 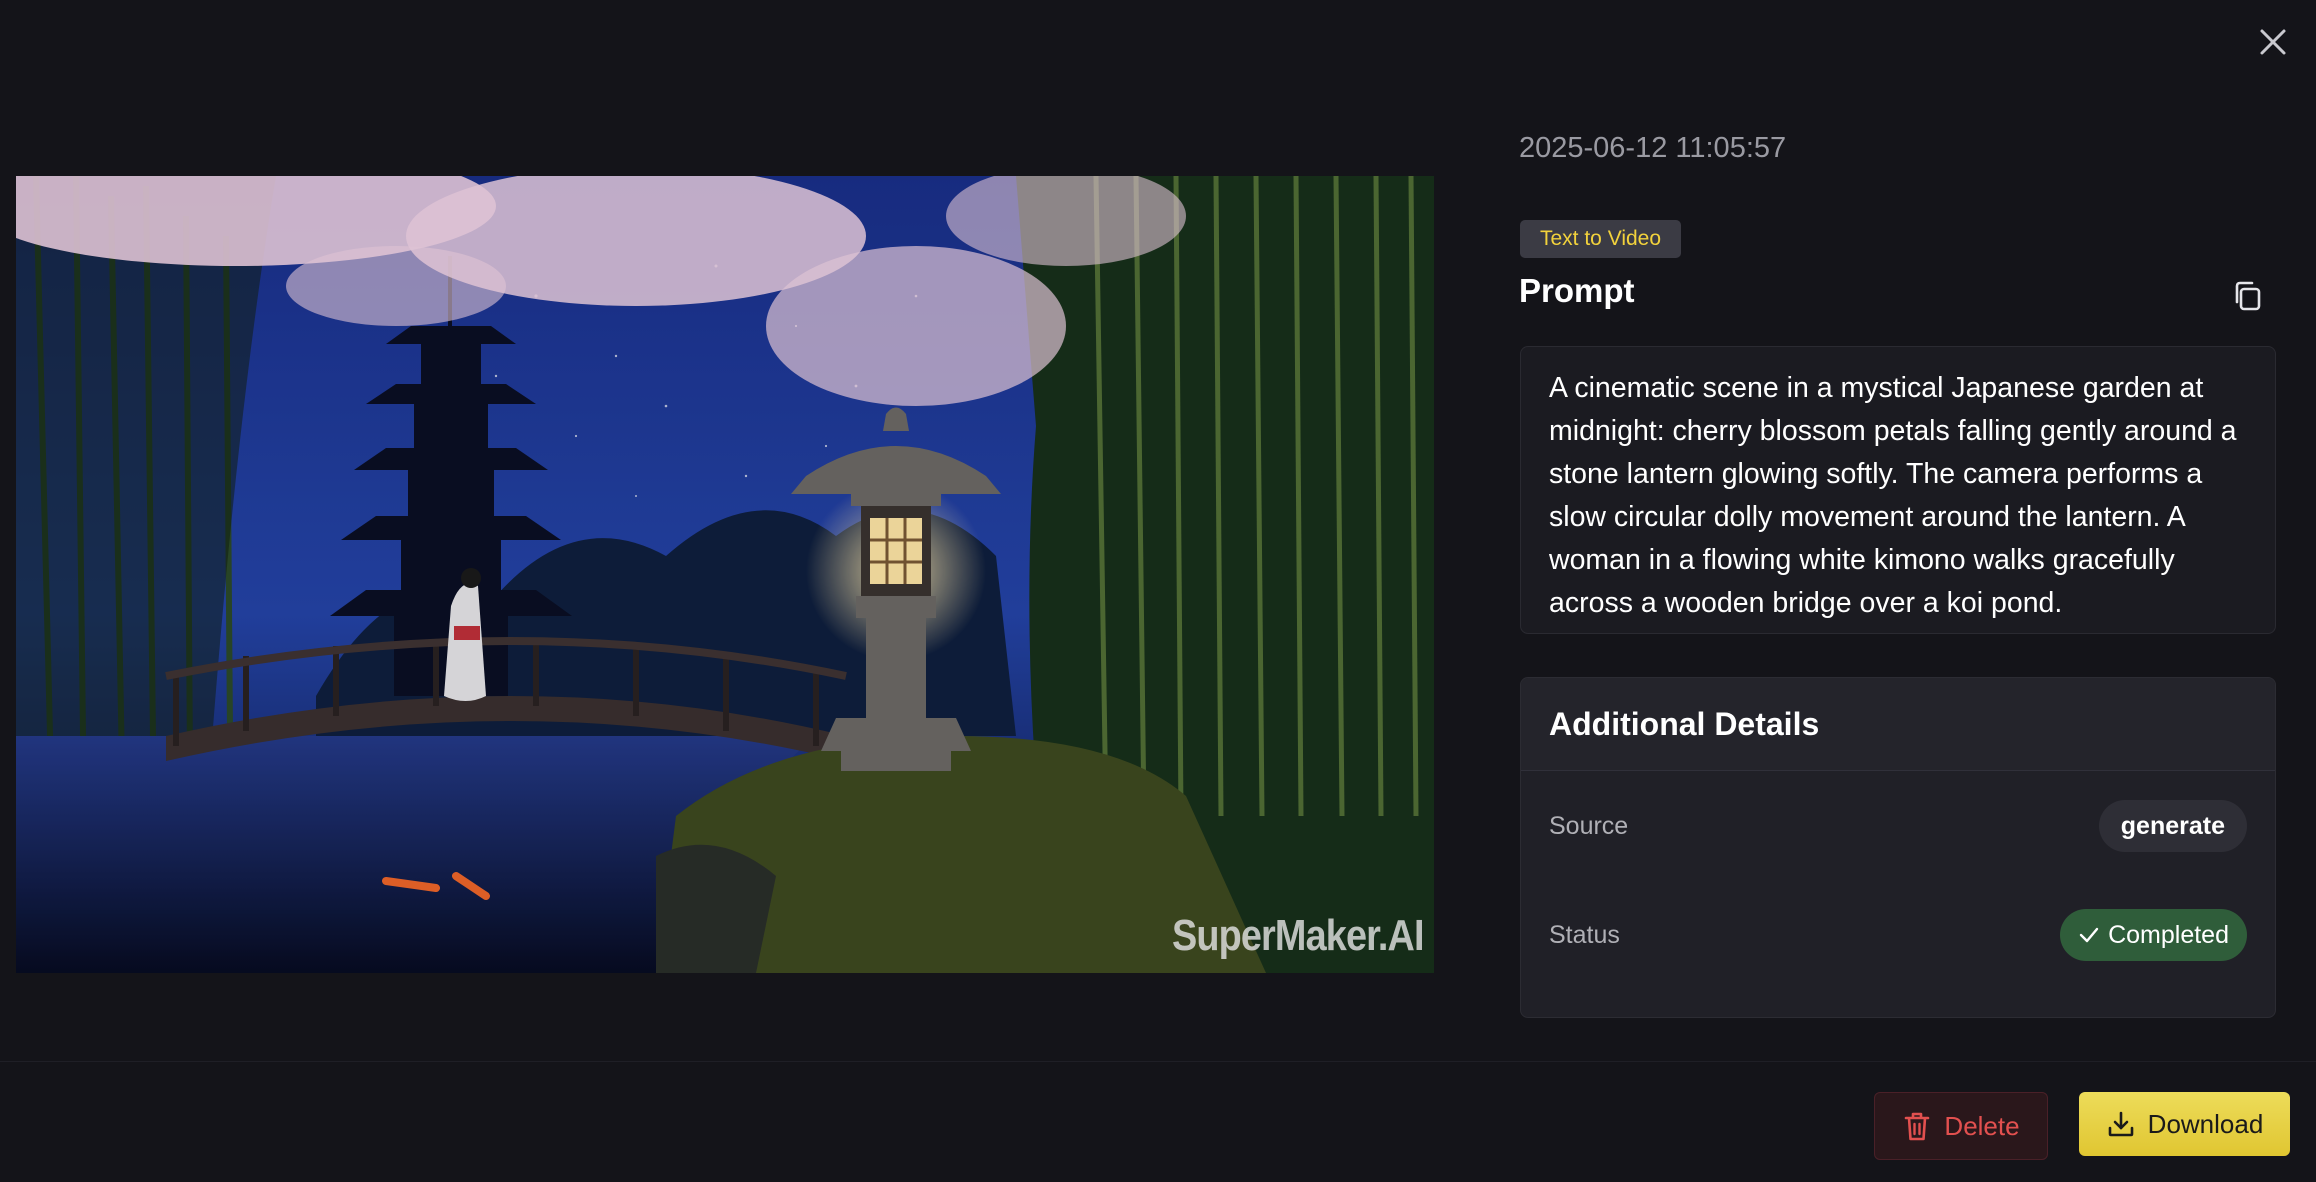 I want to click on copy-prompt-button, so click(x=2248, y=296).